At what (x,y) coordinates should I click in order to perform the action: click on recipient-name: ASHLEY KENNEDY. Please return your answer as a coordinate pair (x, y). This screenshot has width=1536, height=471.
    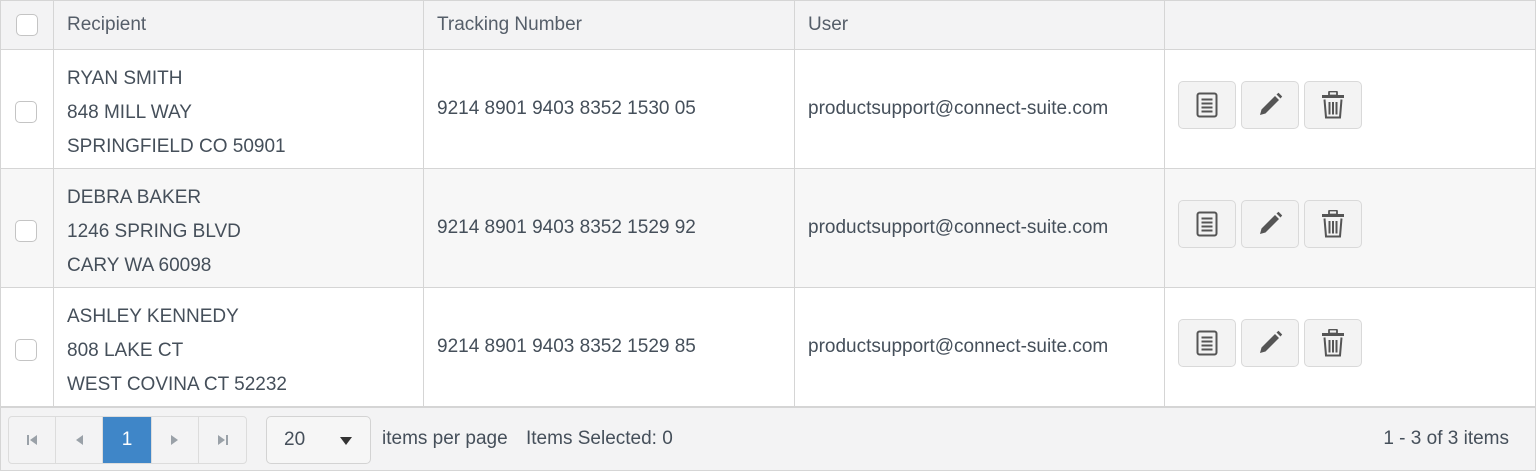
    Looking at the image, I should click on (153, 316).